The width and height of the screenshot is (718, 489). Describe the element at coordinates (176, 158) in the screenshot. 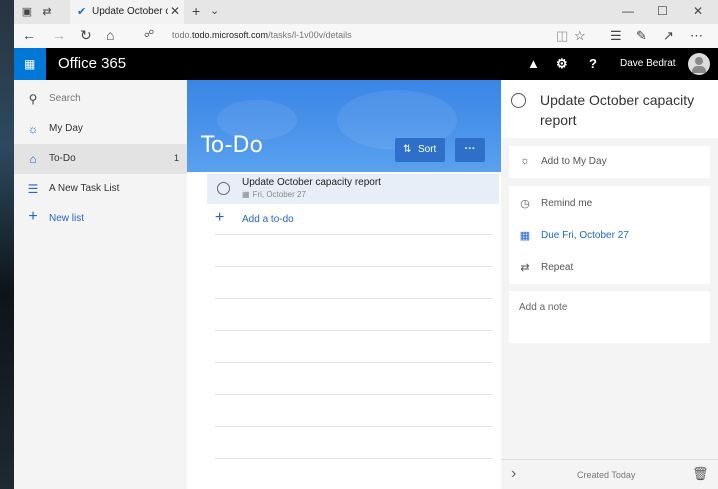

I see `task-count-badge: 1` at that location.